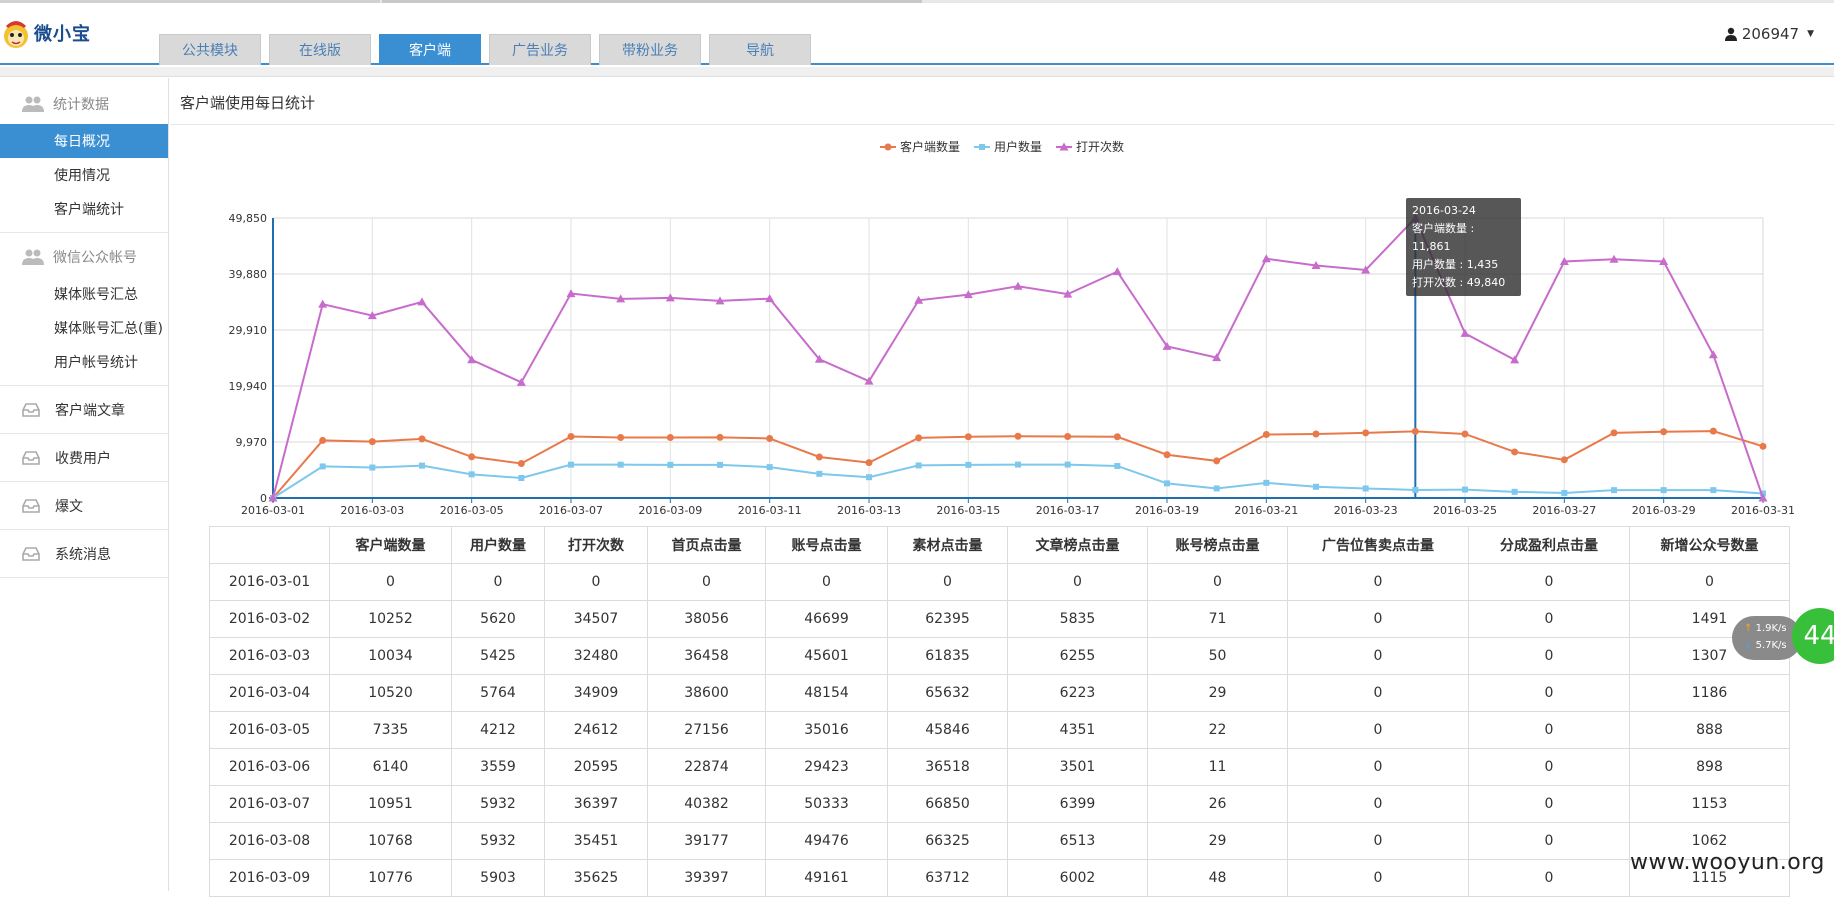 Image resolution: width=1834 pixels, height=897 pixels. I want to click on table-cell: 6513, so click(1077, 841).